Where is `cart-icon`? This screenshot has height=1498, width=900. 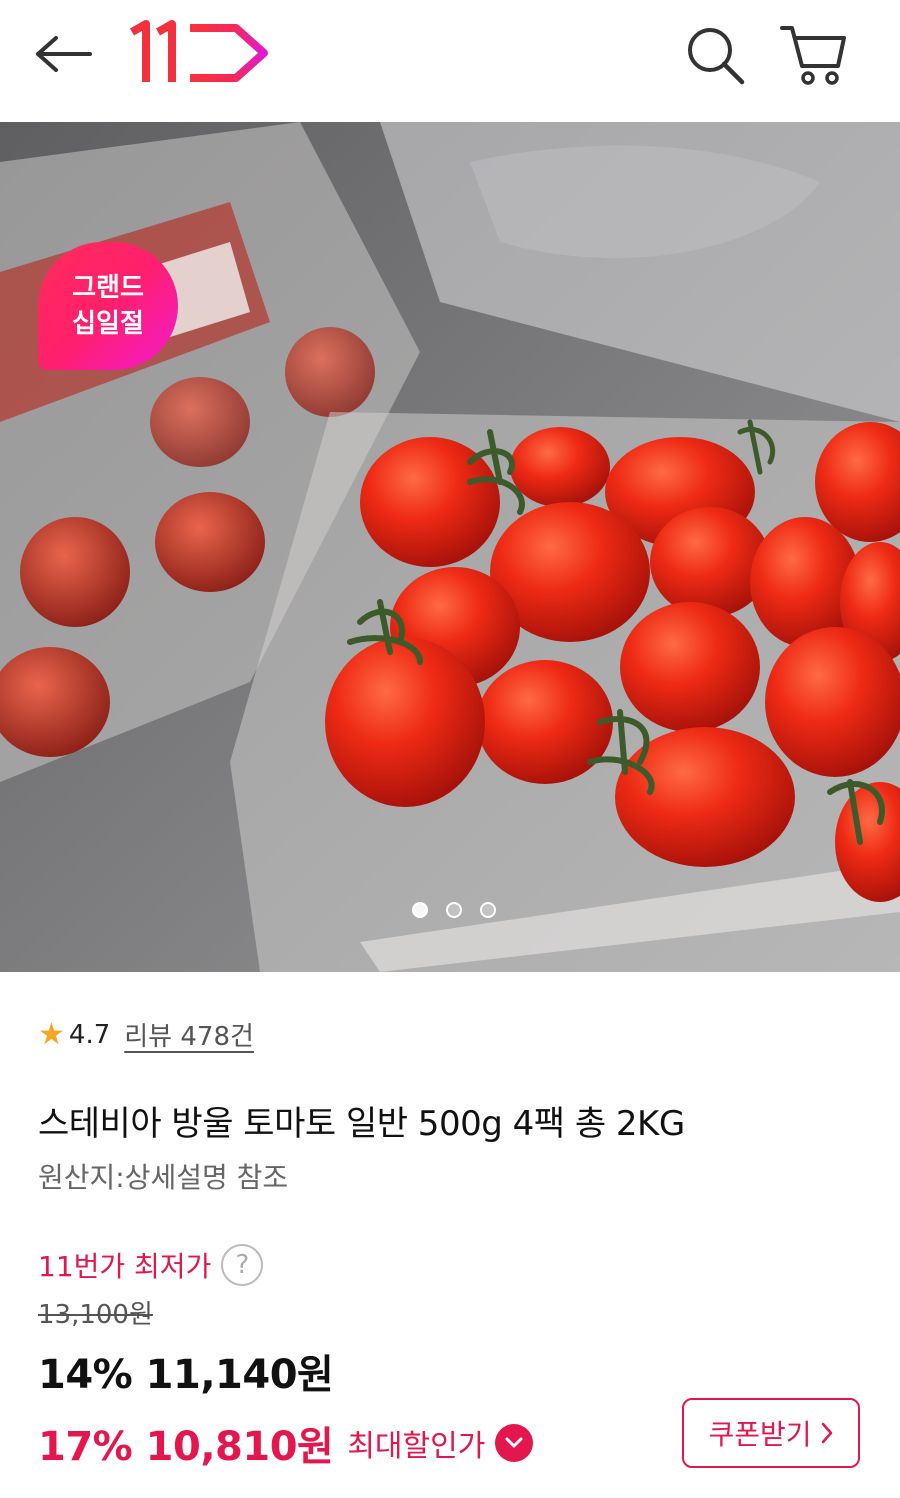 cart-icon is located at coordinates (813, 55).